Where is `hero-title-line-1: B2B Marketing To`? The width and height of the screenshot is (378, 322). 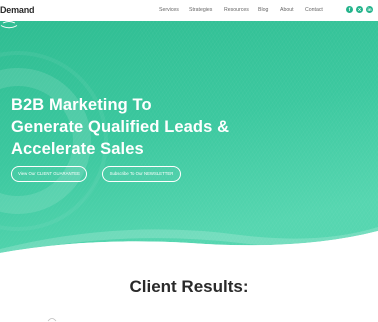
hero-title-line-1: B2B Marketing To is located at coordinates (81, 105).